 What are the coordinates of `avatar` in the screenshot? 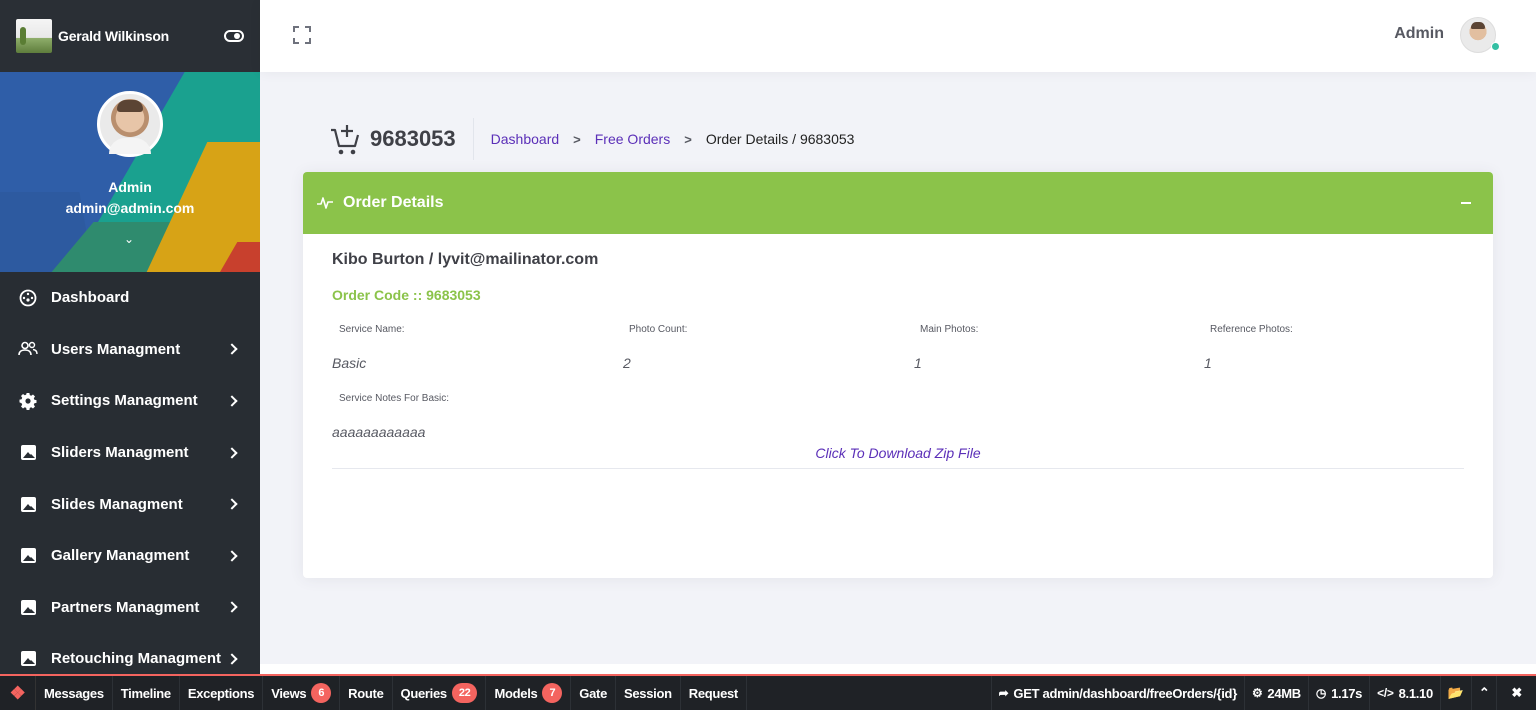 It's located at (130, 124).